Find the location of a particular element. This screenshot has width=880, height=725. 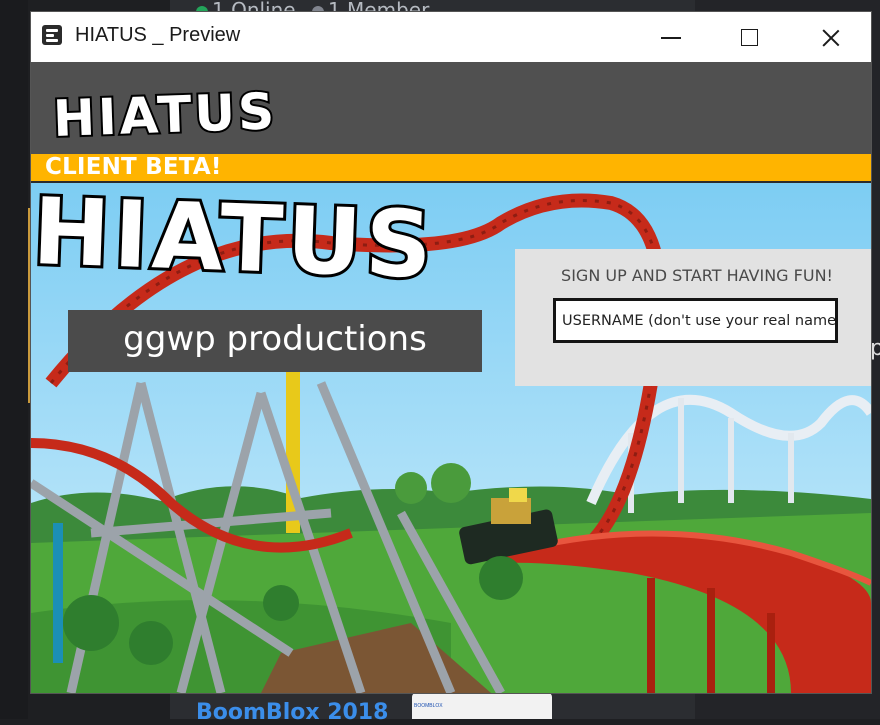

title-bar: HIATUS _ Preview is located at coordinates (451, 37).